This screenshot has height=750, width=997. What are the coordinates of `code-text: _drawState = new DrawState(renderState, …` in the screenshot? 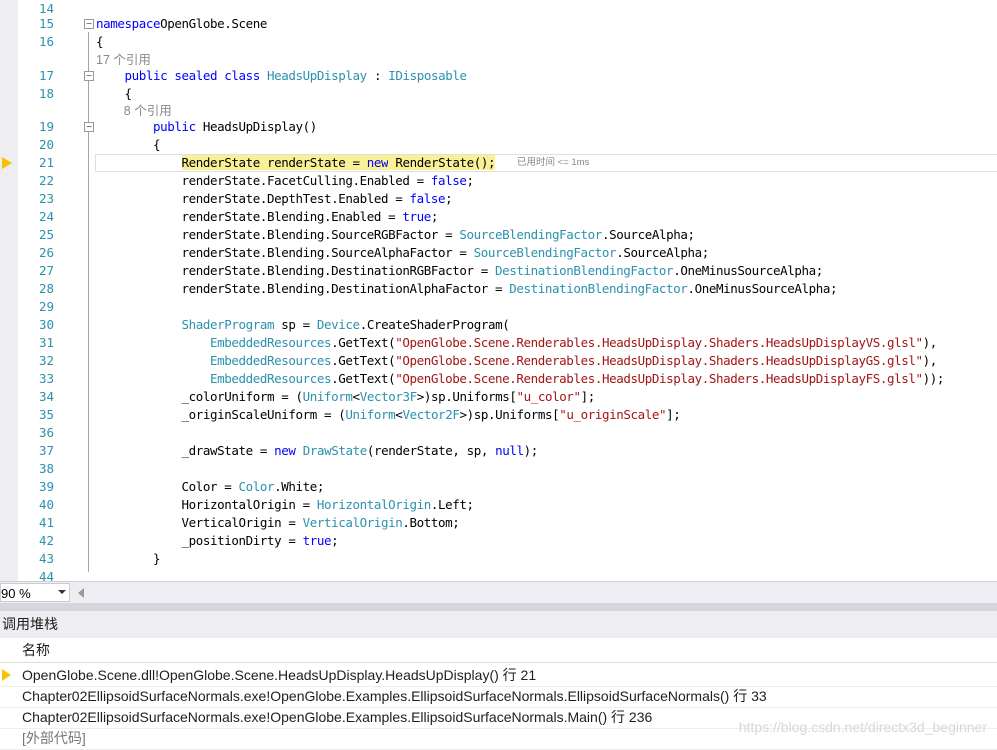 It's located at (317, 451).